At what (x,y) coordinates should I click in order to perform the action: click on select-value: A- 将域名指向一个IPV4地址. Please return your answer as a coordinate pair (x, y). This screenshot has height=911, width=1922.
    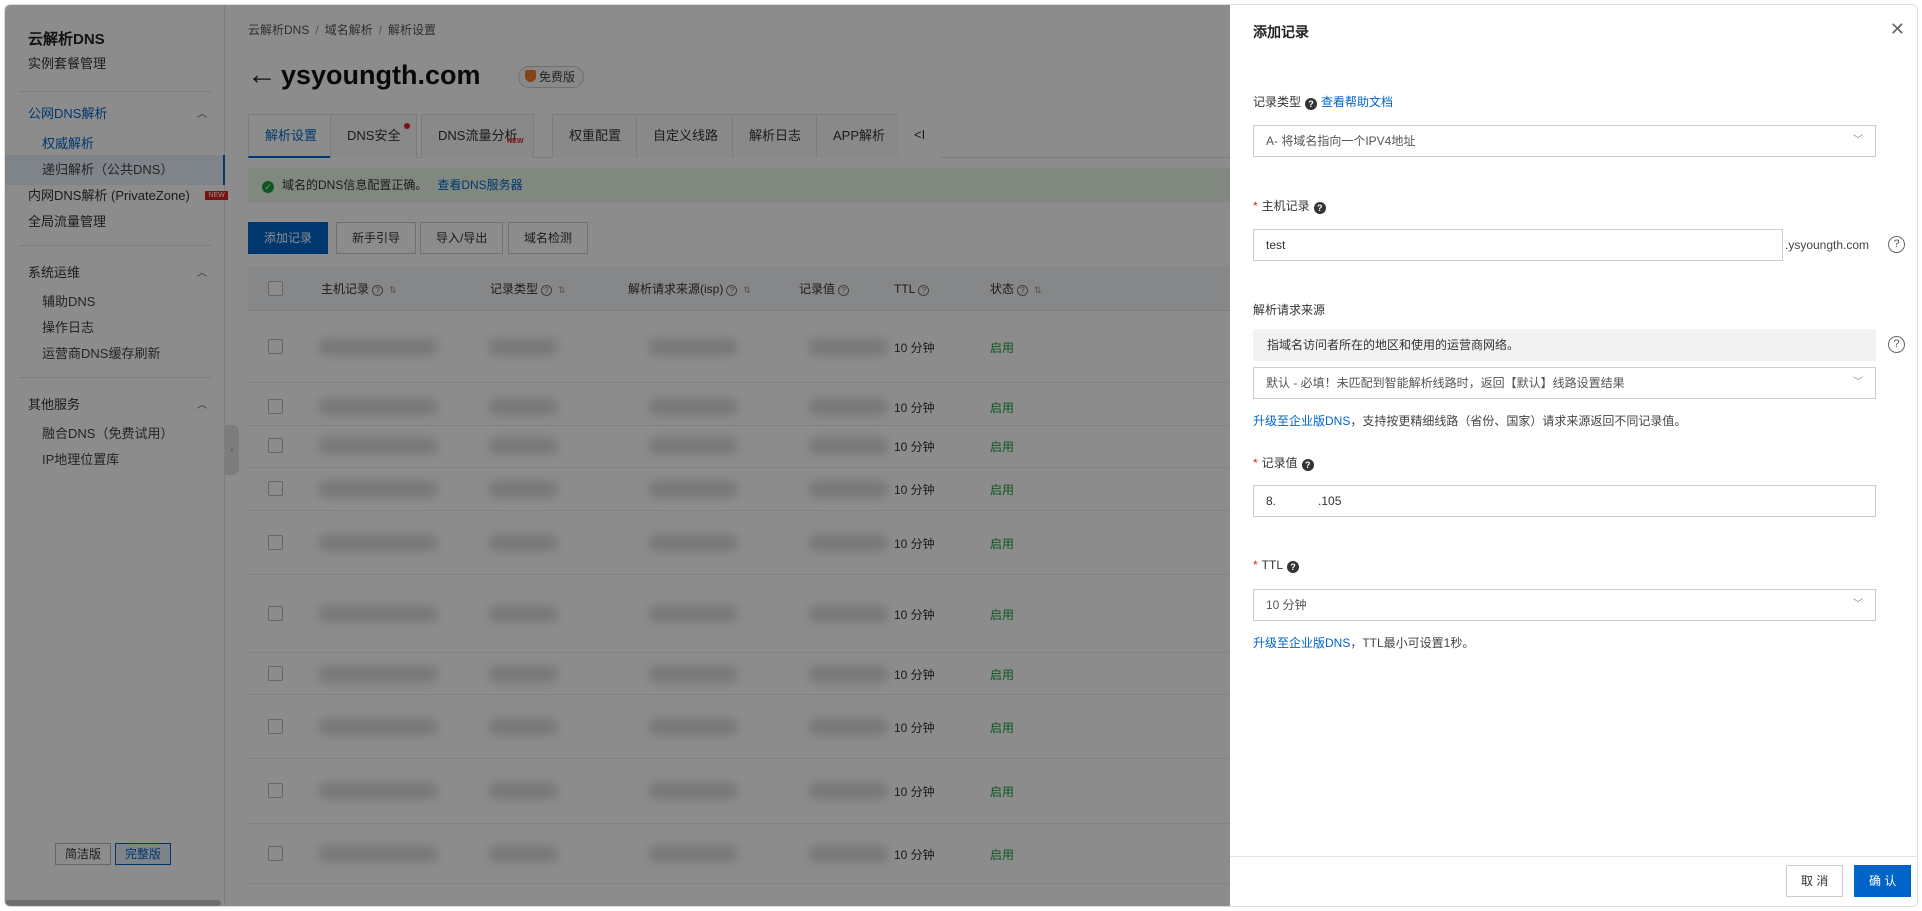
    Looking at the image, I should click on (1341, 141).